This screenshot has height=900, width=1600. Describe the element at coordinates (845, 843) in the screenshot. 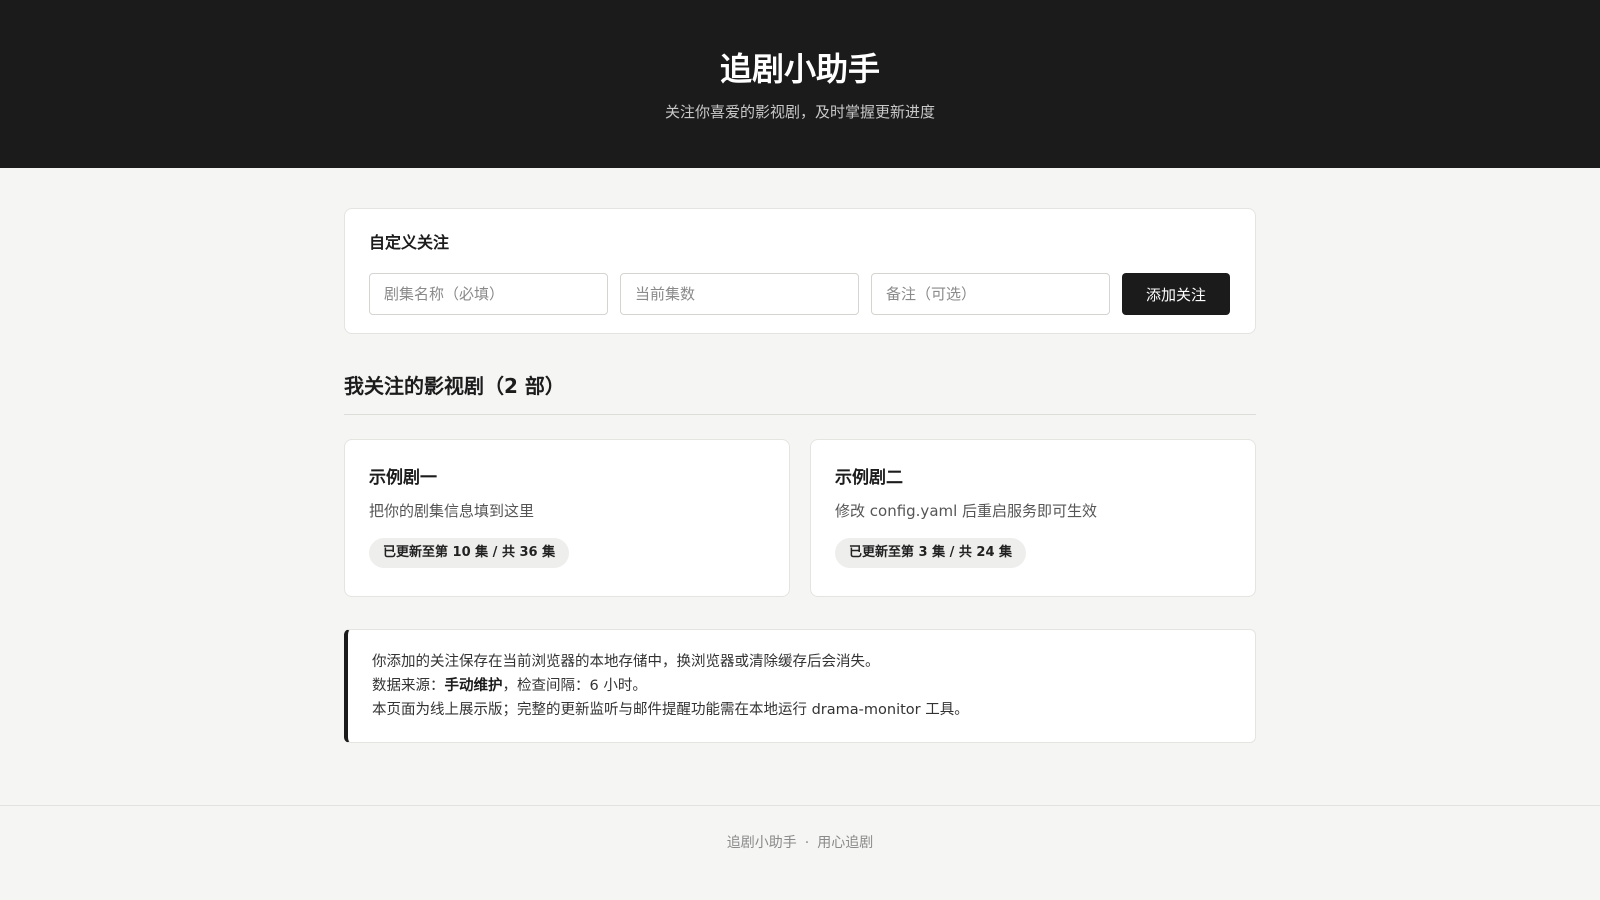

I see `footer-slogan: 用心追剧` at that location.